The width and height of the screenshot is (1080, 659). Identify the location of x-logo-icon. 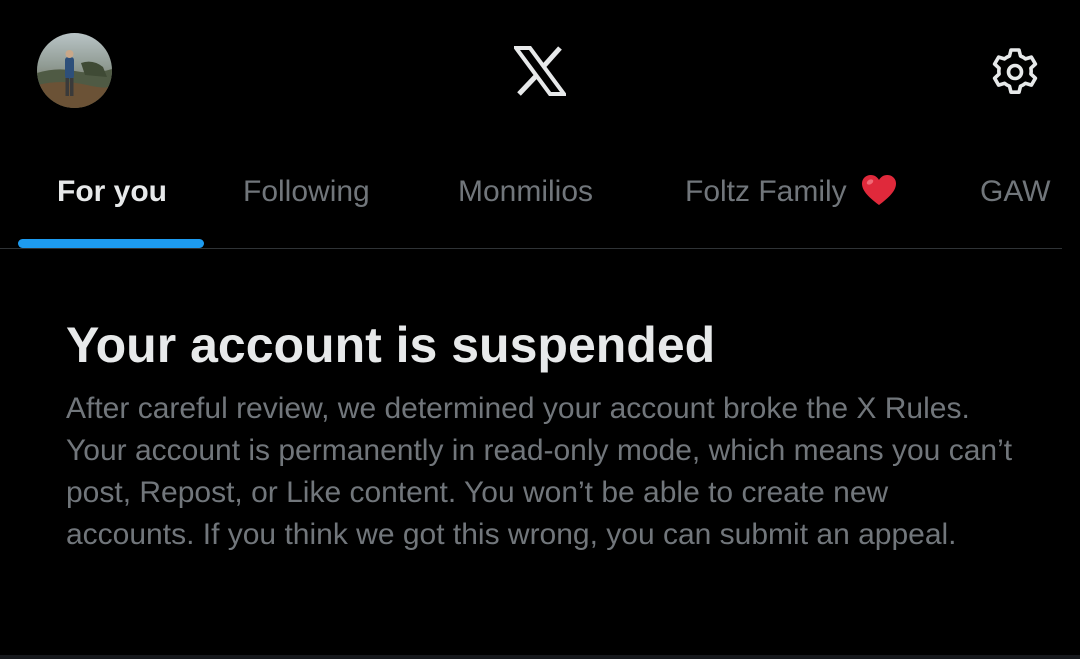
(540, 71).